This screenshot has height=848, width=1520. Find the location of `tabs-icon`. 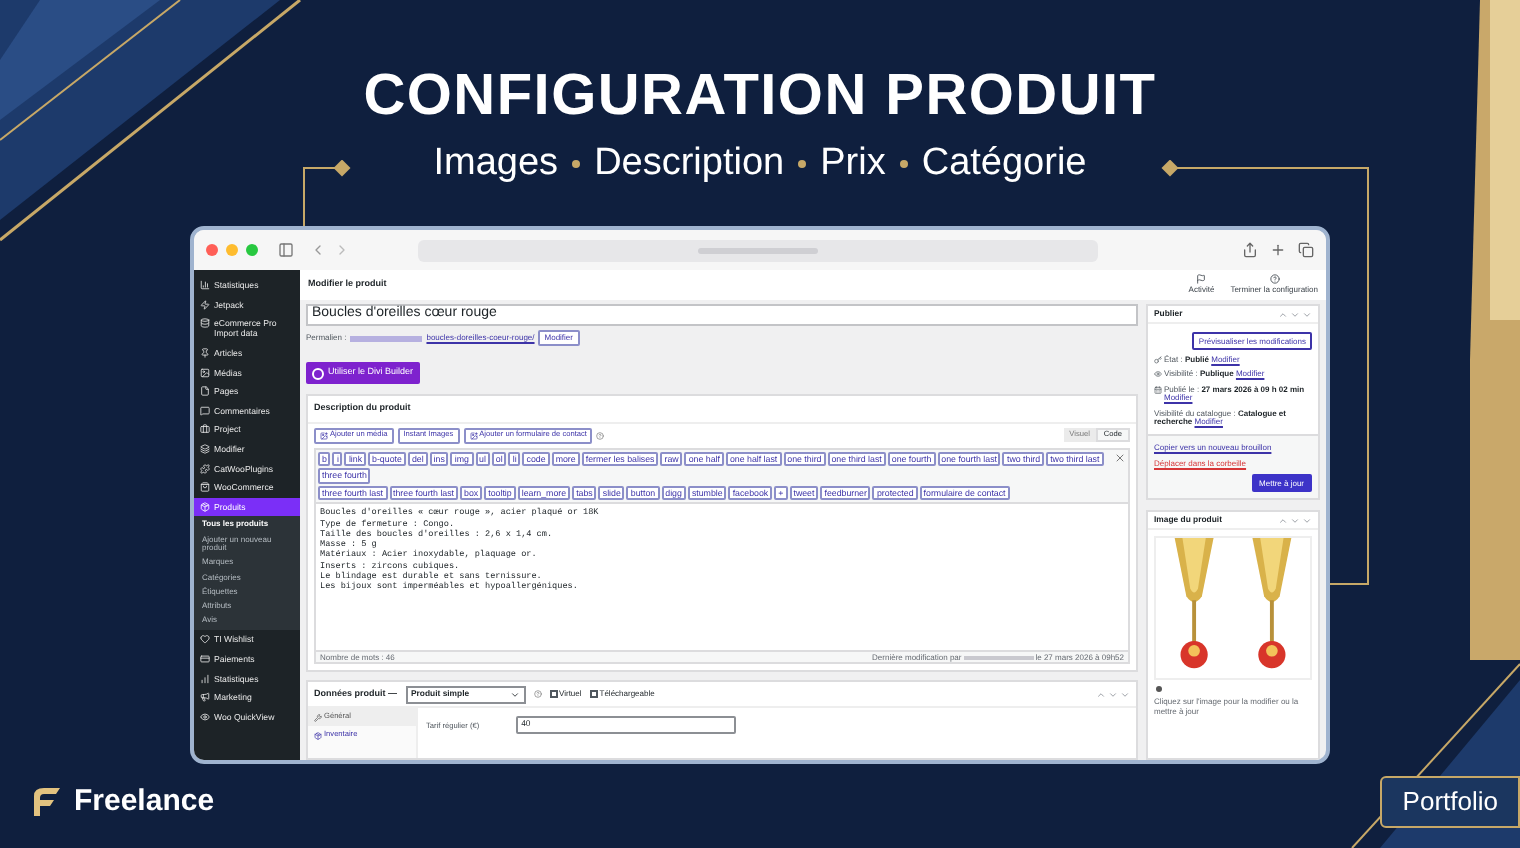

tabs-icon is located at coordinates (1306, 250).